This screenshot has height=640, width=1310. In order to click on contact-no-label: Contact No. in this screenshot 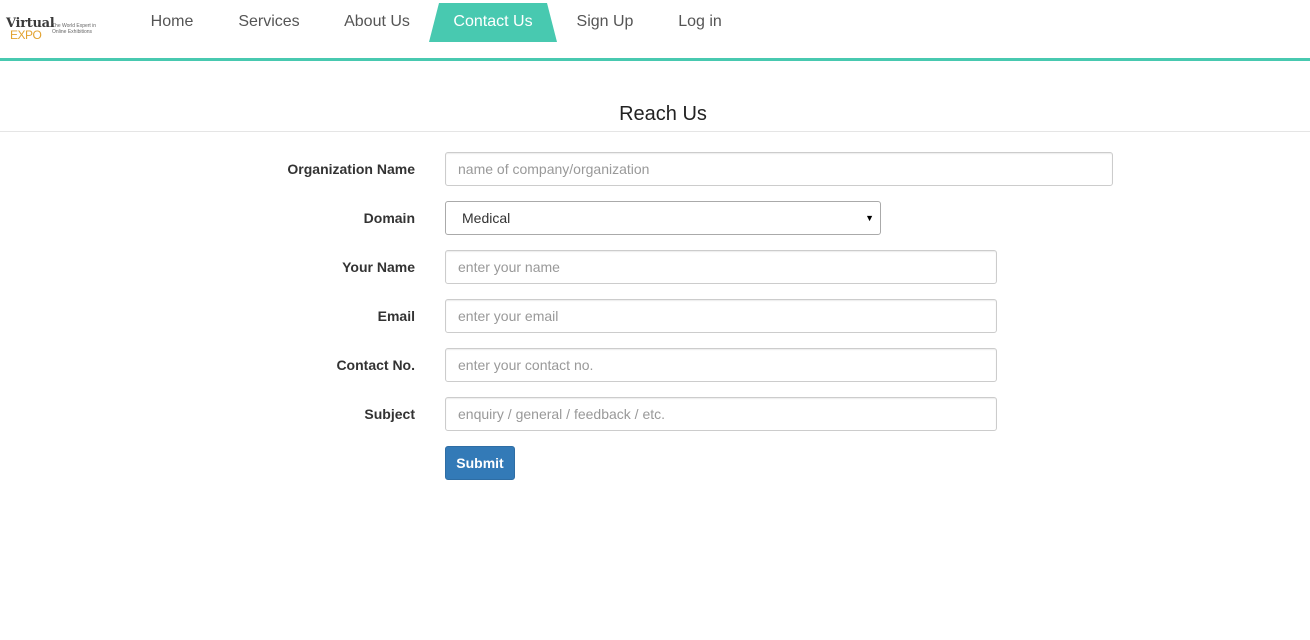, I will do `click(375, 365)`.